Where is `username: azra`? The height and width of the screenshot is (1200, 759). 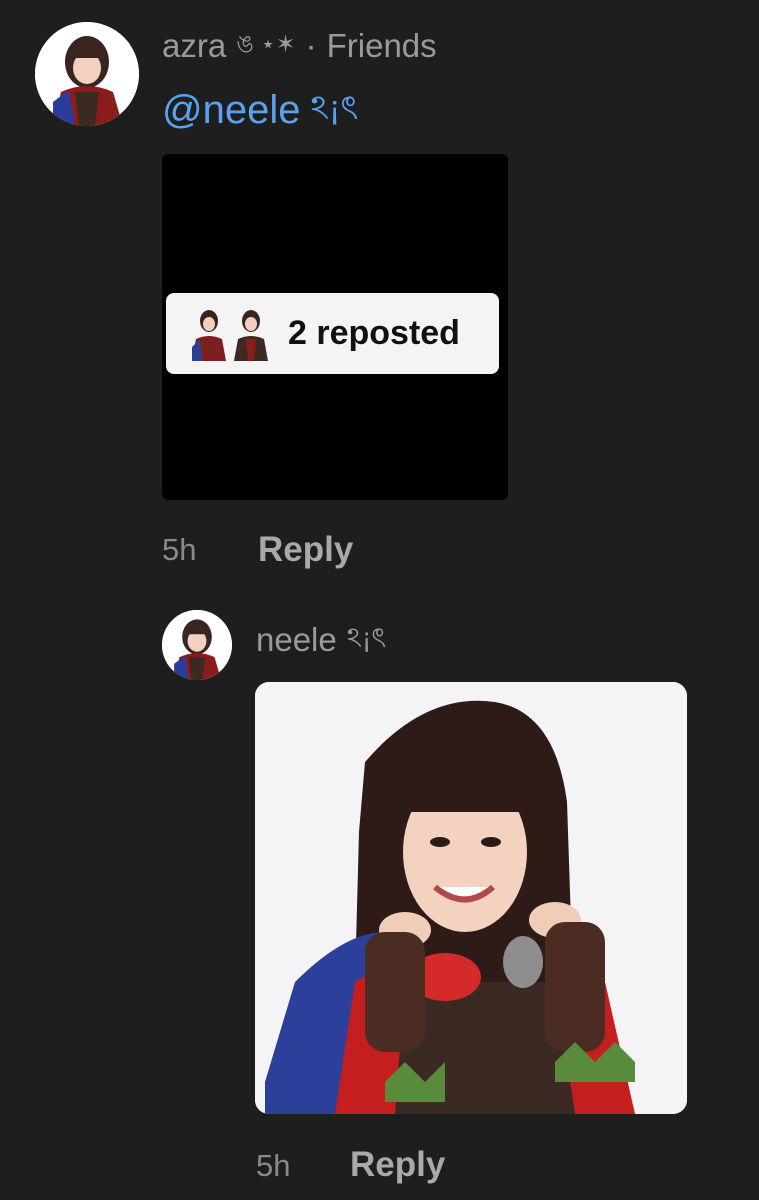 username: azra is located at coordinates (194, 46).